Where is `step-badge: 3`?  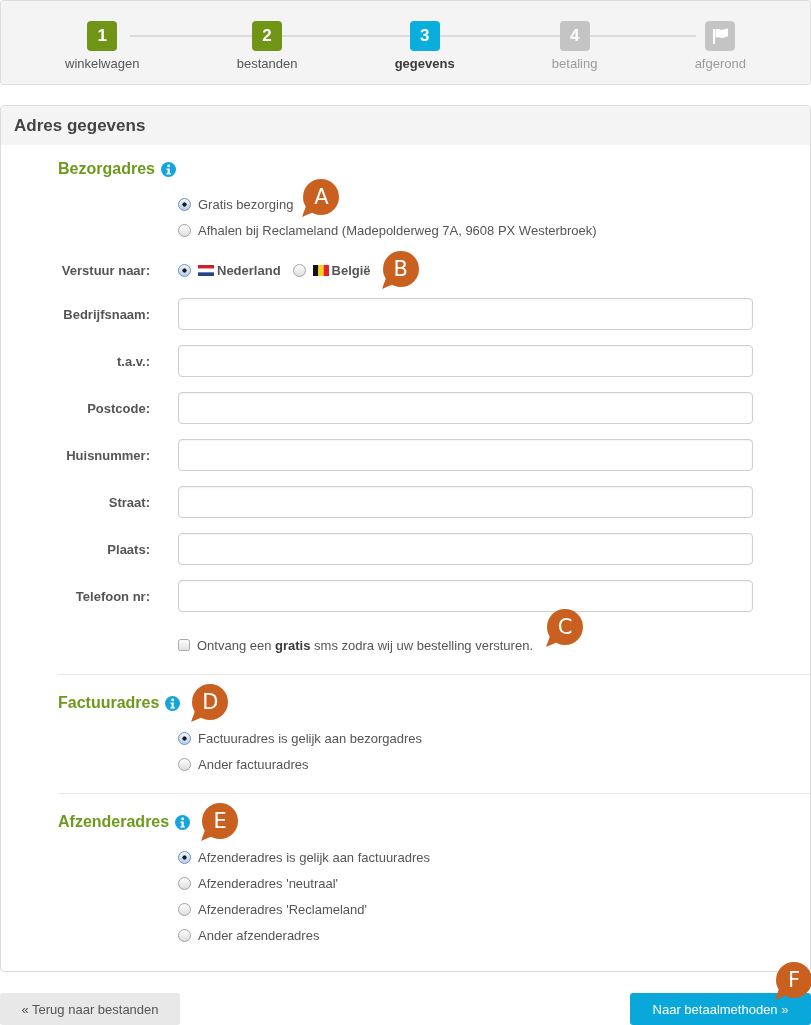 step-badge: 3 is located at coordinates (424, 36).